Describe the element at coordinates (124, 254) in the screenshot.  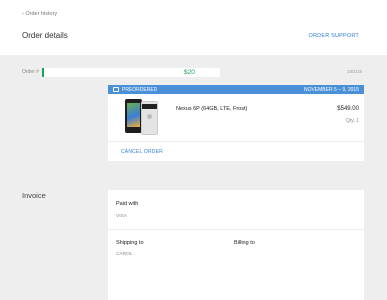
I see `shipping-to-value: CAROL` at that location.